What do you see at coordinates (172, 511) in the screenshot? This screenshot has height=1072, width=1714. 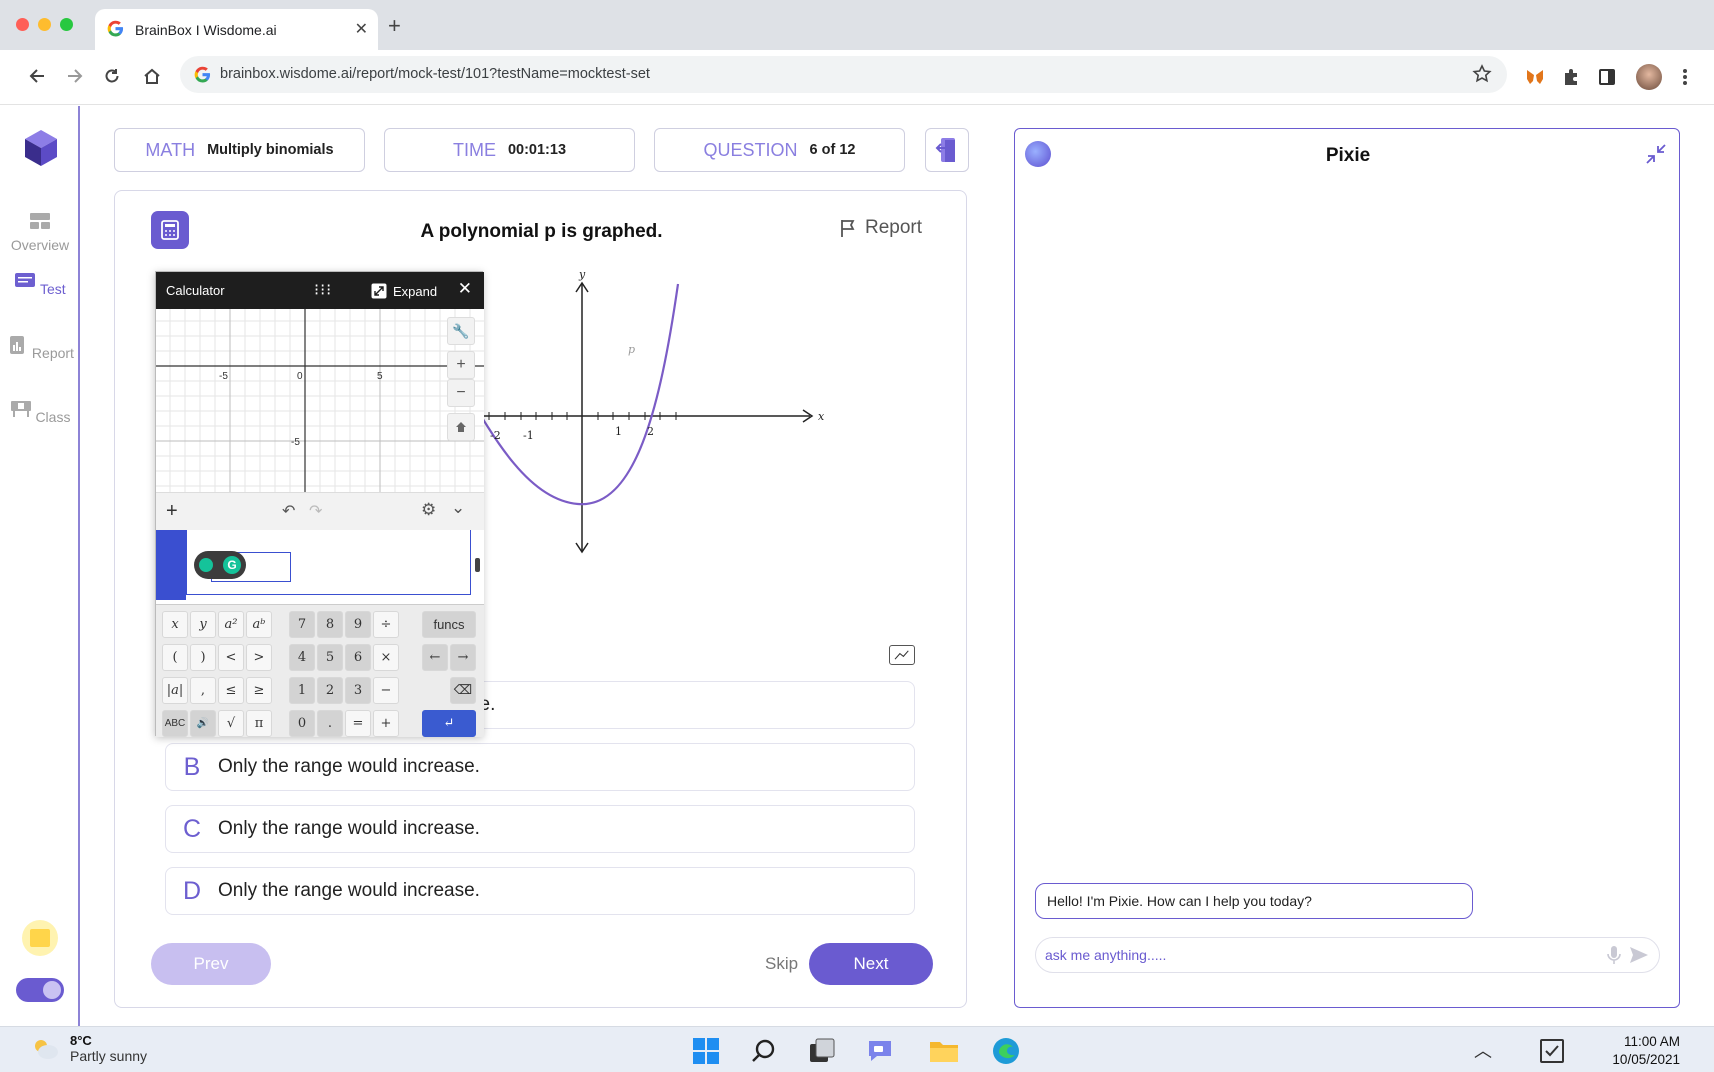 I see `add-expression-button: +` at bounding box center [172, 511].